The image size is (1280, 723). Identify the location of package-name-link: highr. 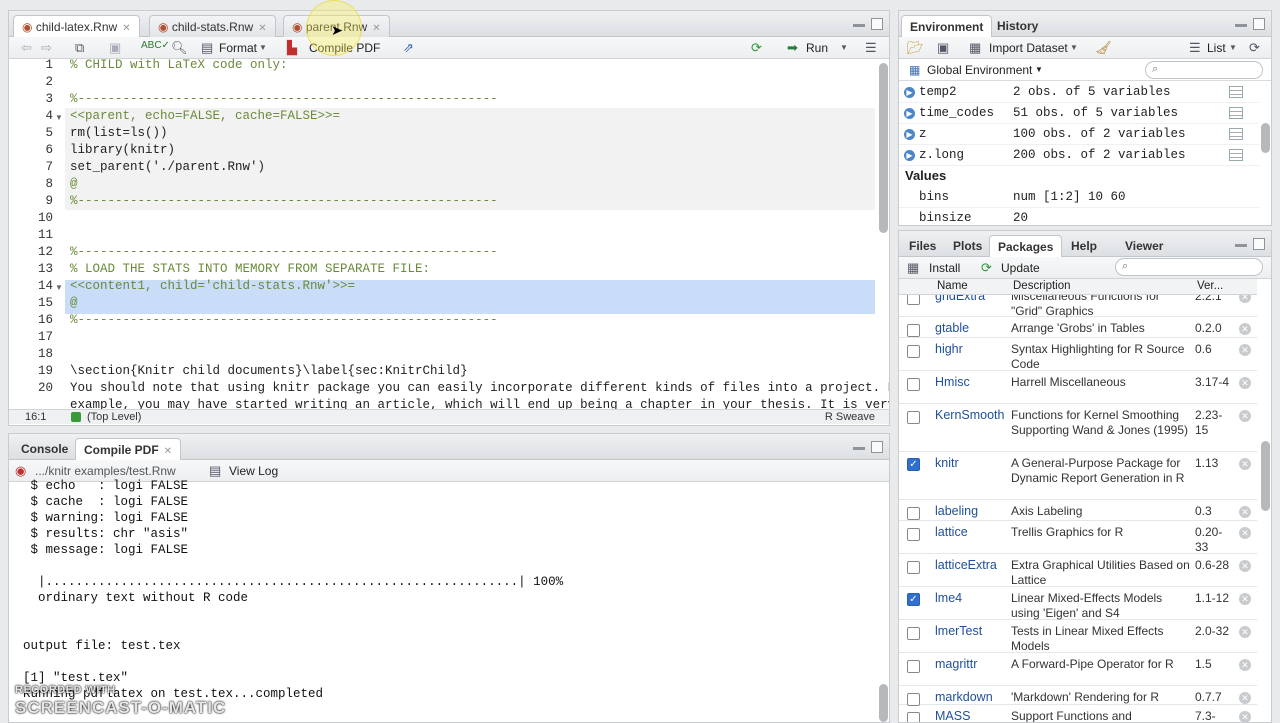
(949, 349).